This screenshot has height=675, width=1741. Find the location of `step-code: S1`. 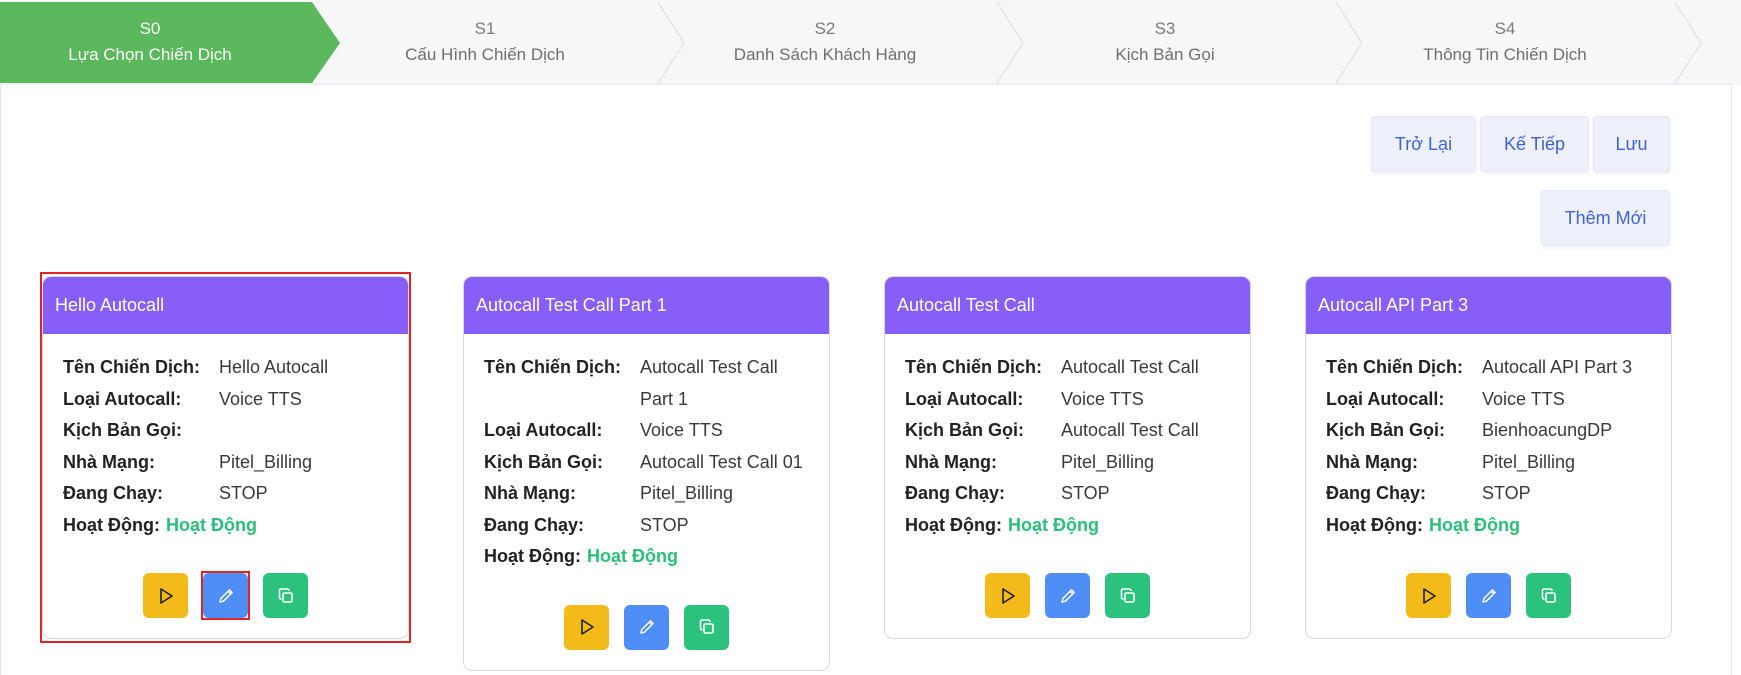

step-code: S1 is located at coordinates (485, 28).